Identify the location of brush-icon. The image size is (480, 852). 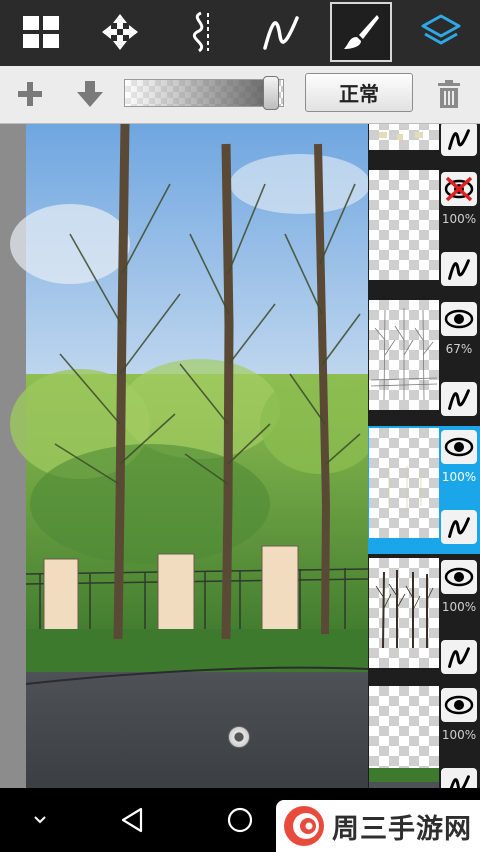
(361, 32).